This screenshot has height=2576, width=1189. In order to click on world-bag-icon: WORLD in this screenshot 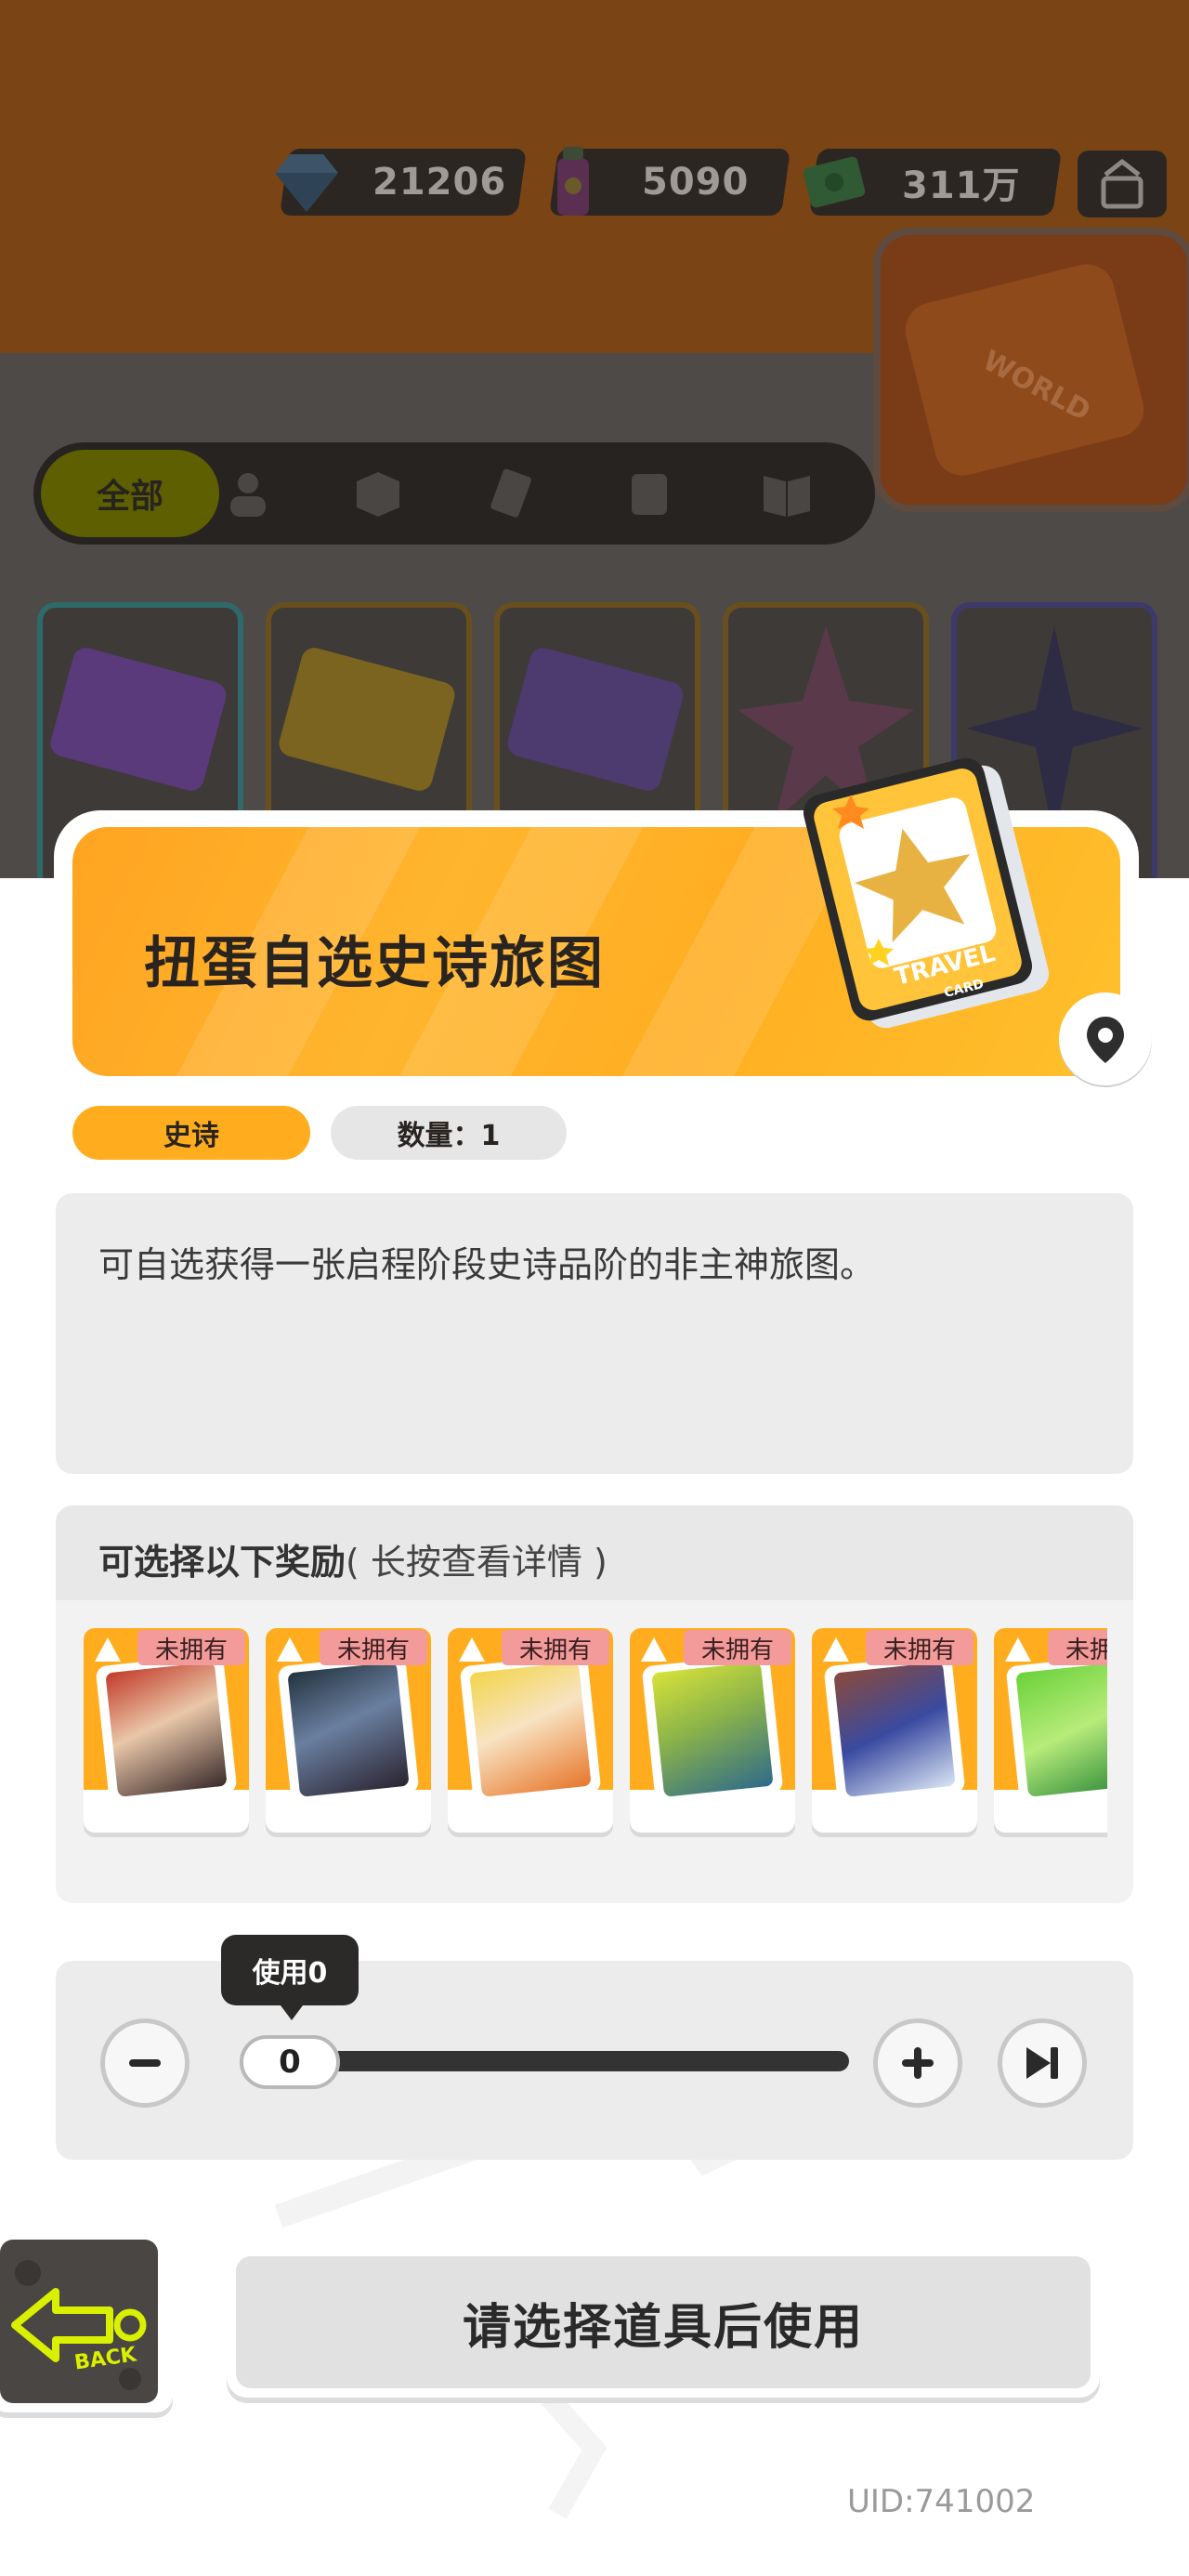, I will do `click(1031, 370)`.